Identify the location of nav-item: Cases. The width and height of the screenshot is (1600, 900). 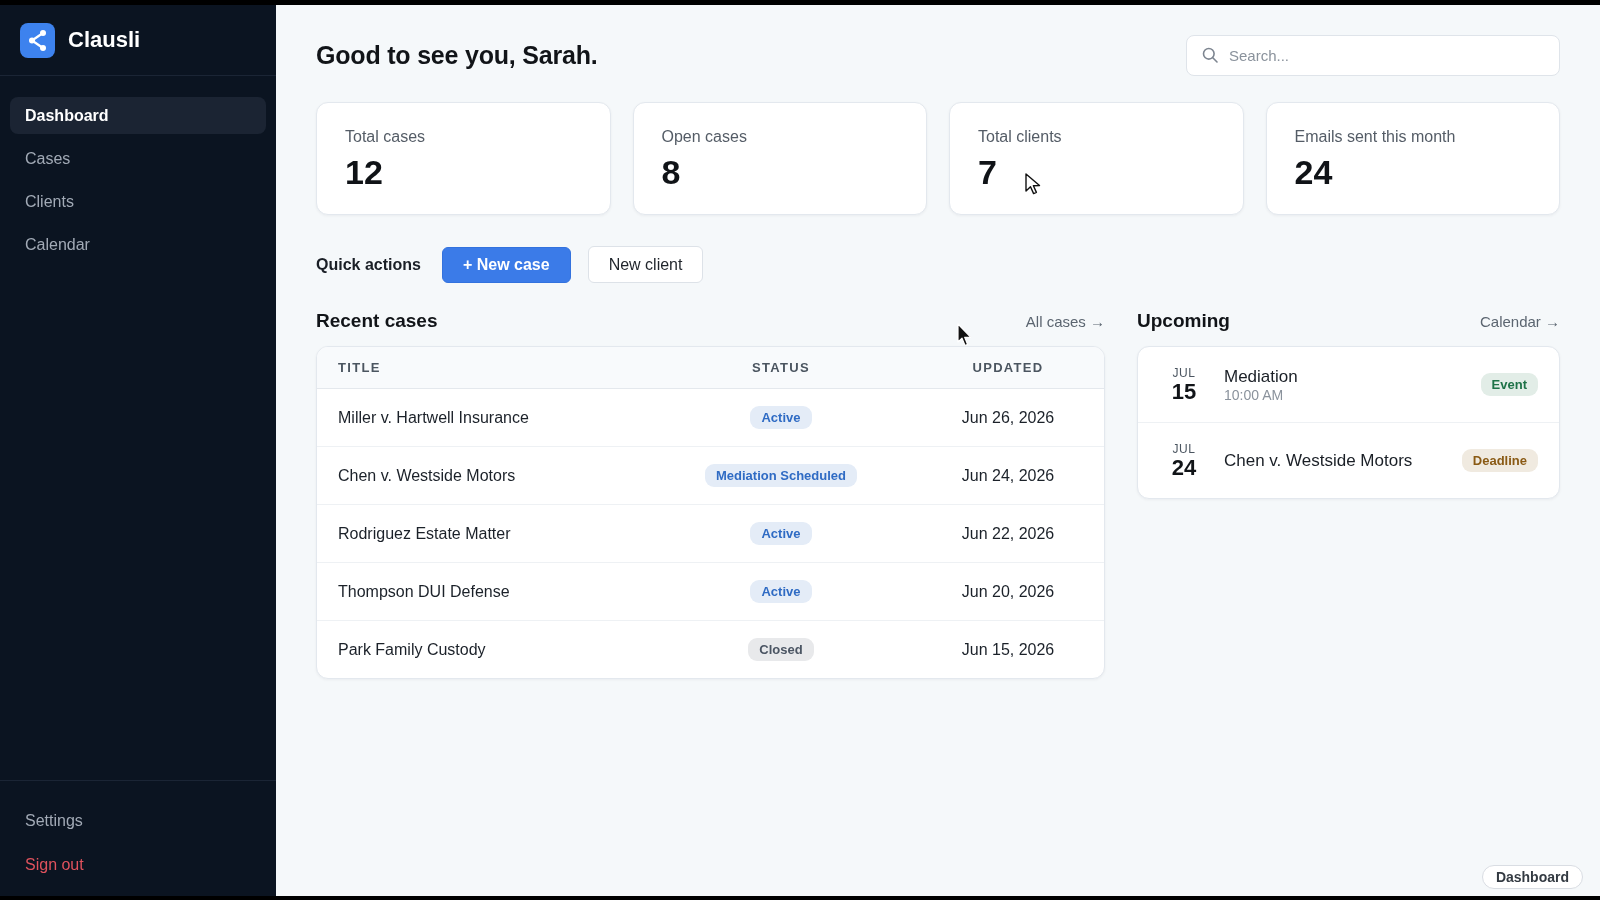
(138, 158).